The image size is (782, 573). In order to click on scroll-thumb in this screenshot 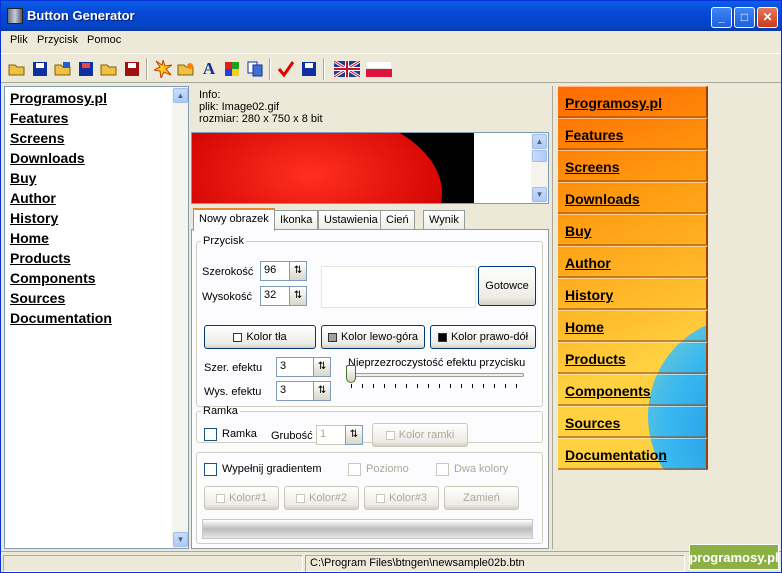, I will do `click(539, 156)`.